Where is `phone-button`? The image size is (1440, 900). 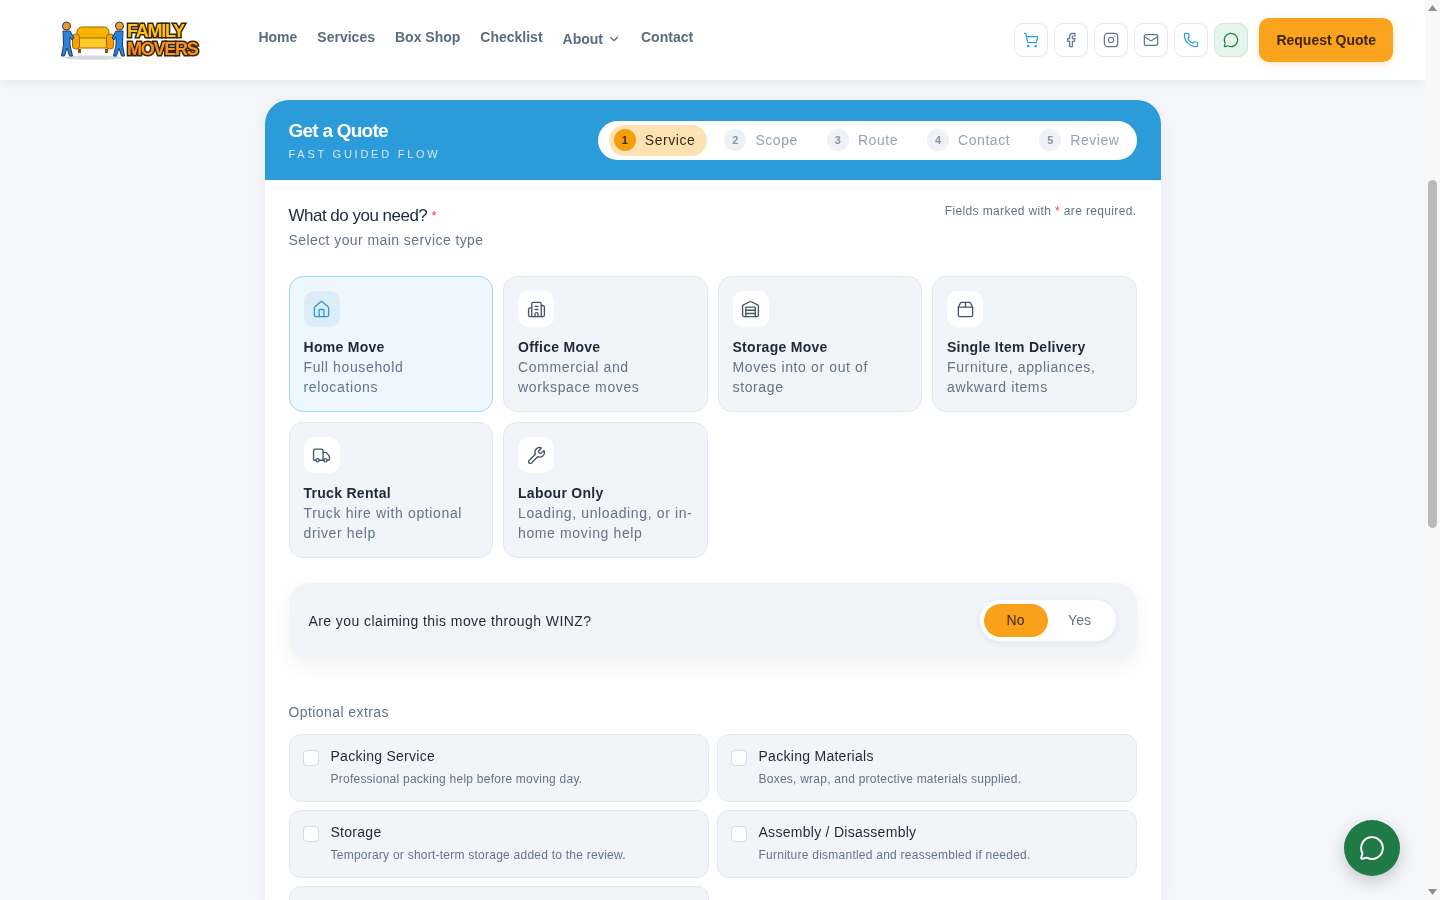
phone-button is located at coordinates (1191, 40).